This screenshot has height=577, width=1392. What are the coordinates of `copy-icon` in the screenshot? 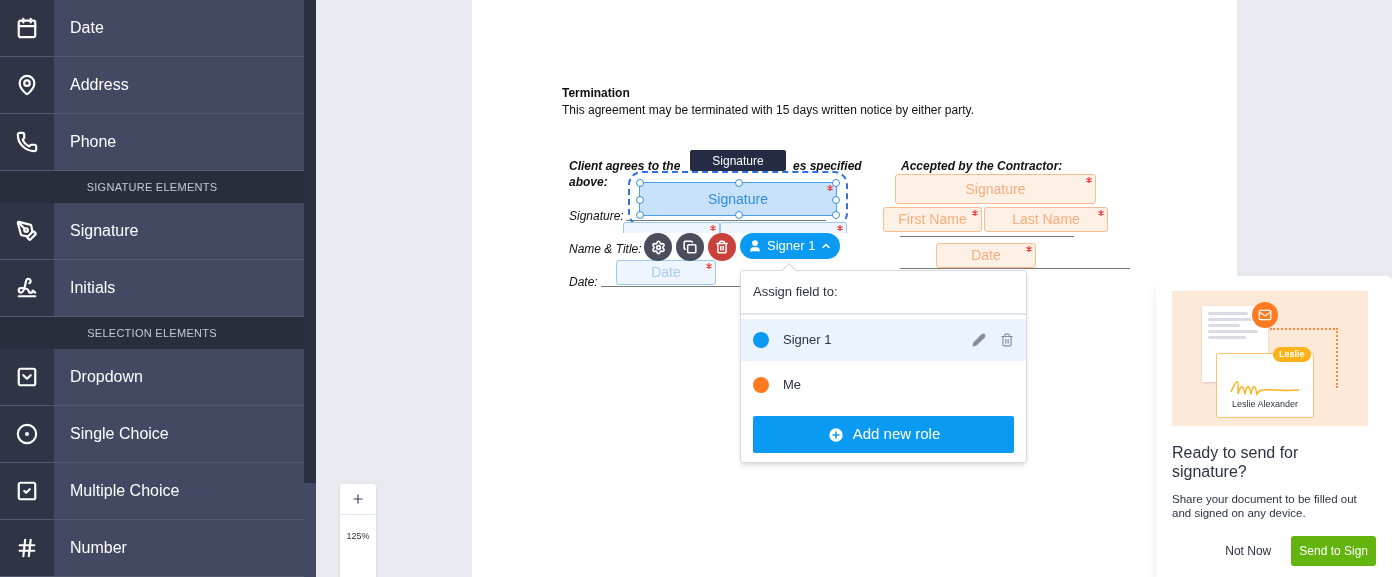 It's located at (690, 247).